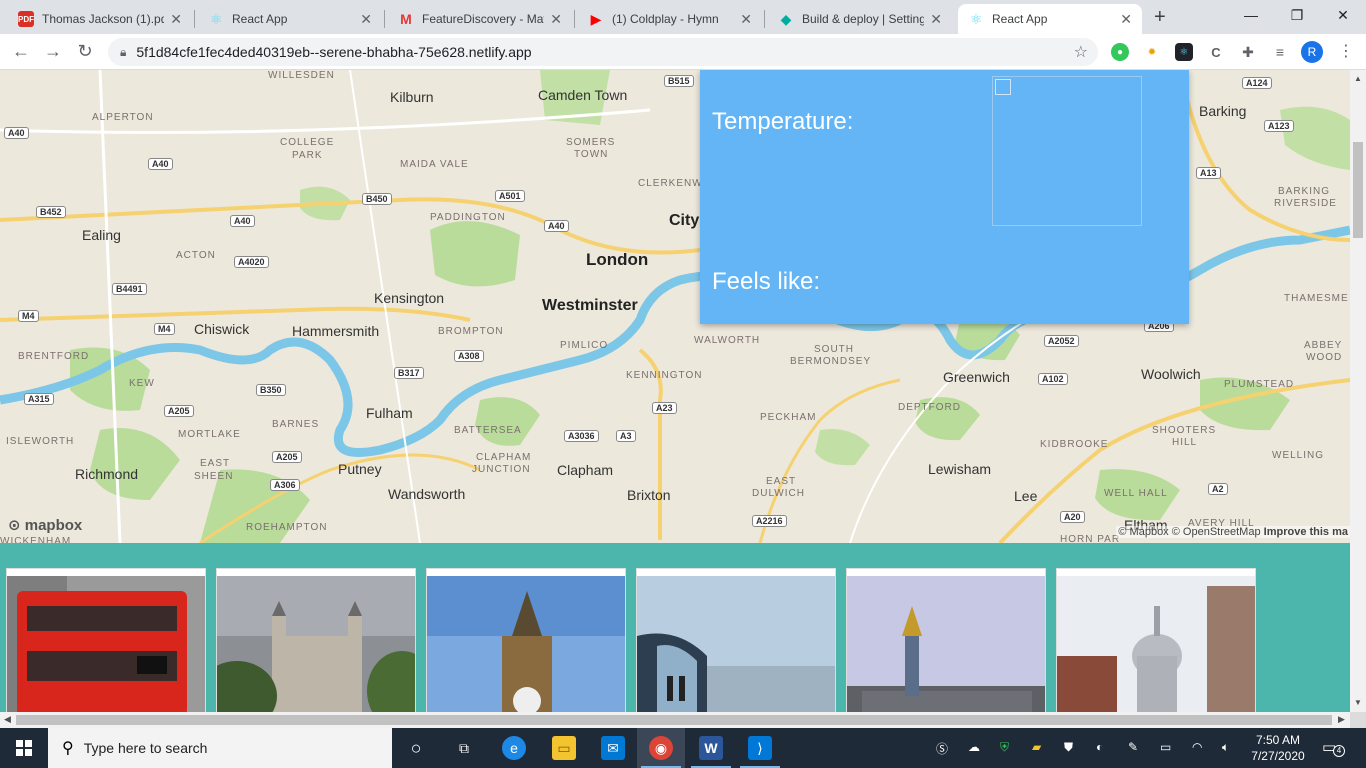 The image size is (1366, 768). Describe the element at coordinates (665, 19) in the screenshot. I see `tab-title: (1) Coldplay - Hymn` at that location.